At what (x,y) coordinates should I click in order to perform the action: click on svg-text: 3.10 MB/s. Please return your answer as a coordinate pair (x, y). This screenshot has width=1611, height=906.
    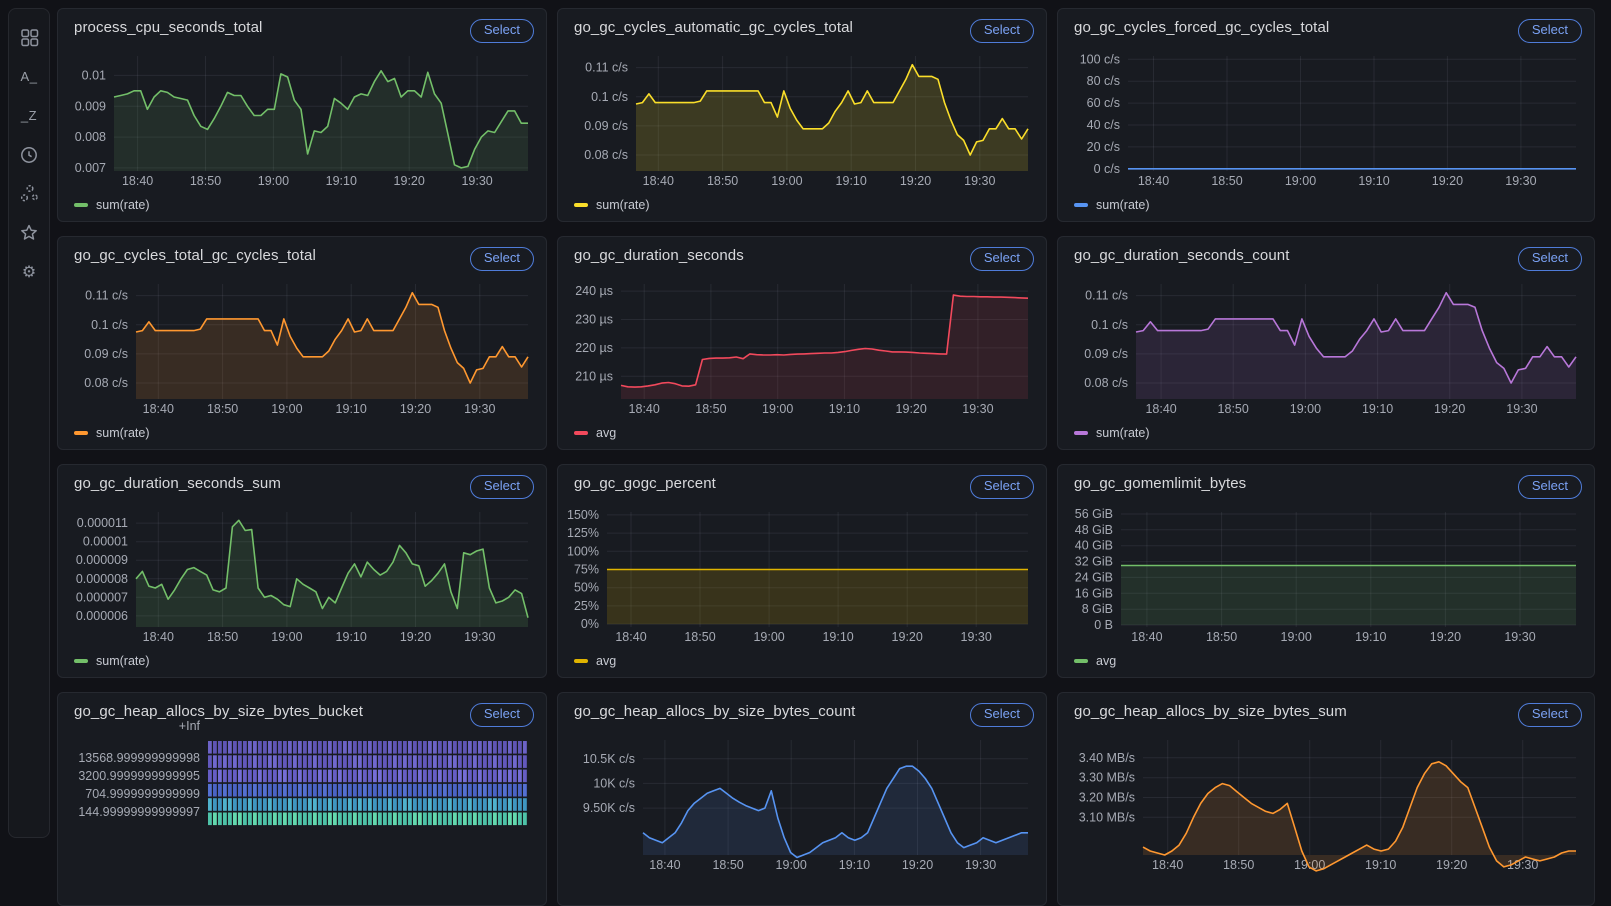
    Looking at the image, I should click on (1107, 817).